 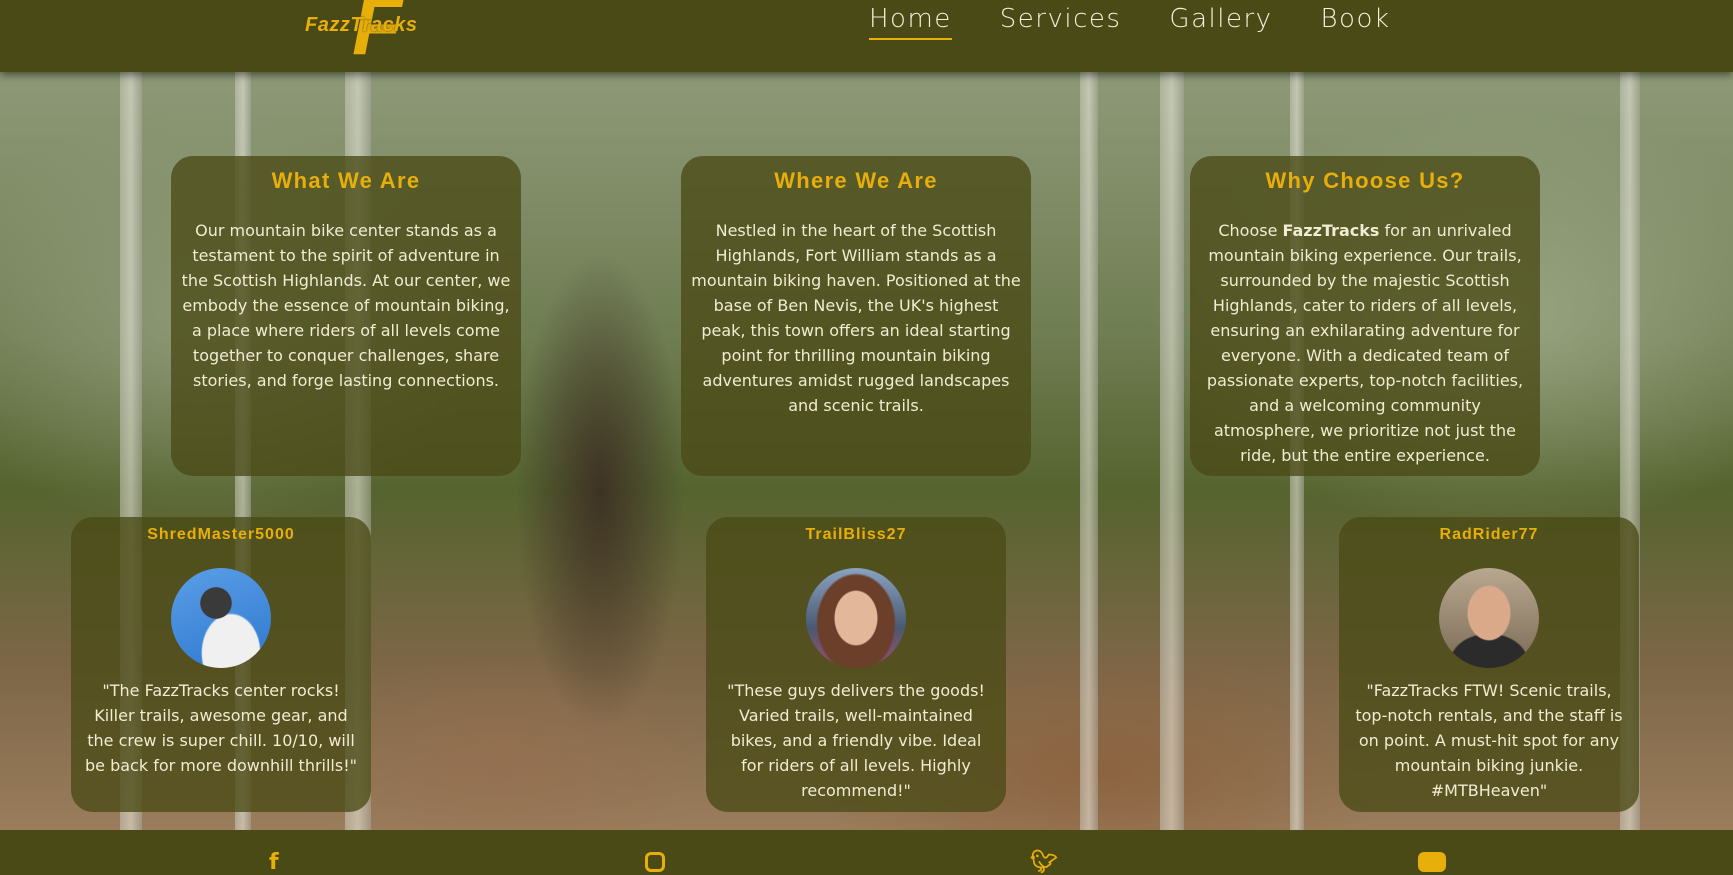 I want to click on nav-book: Book, so click(x=1356, y=22).